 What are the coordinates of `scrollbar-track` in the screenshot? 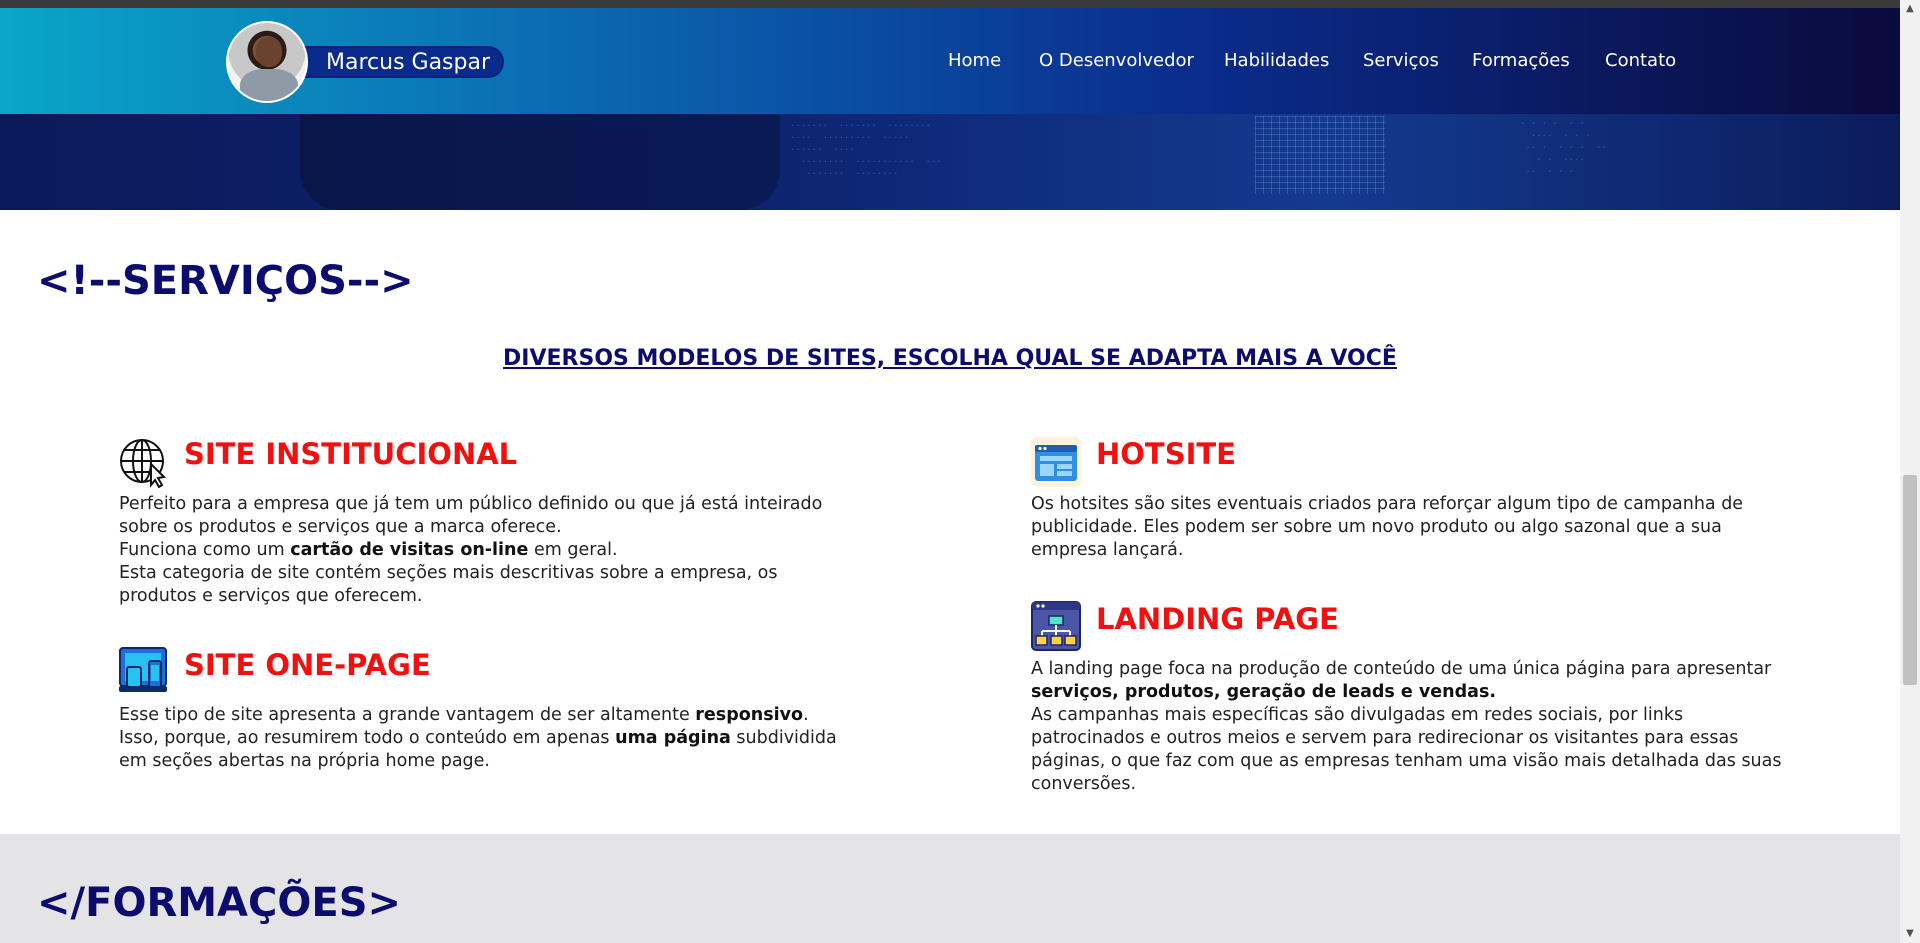 It's located at (1910, 471).